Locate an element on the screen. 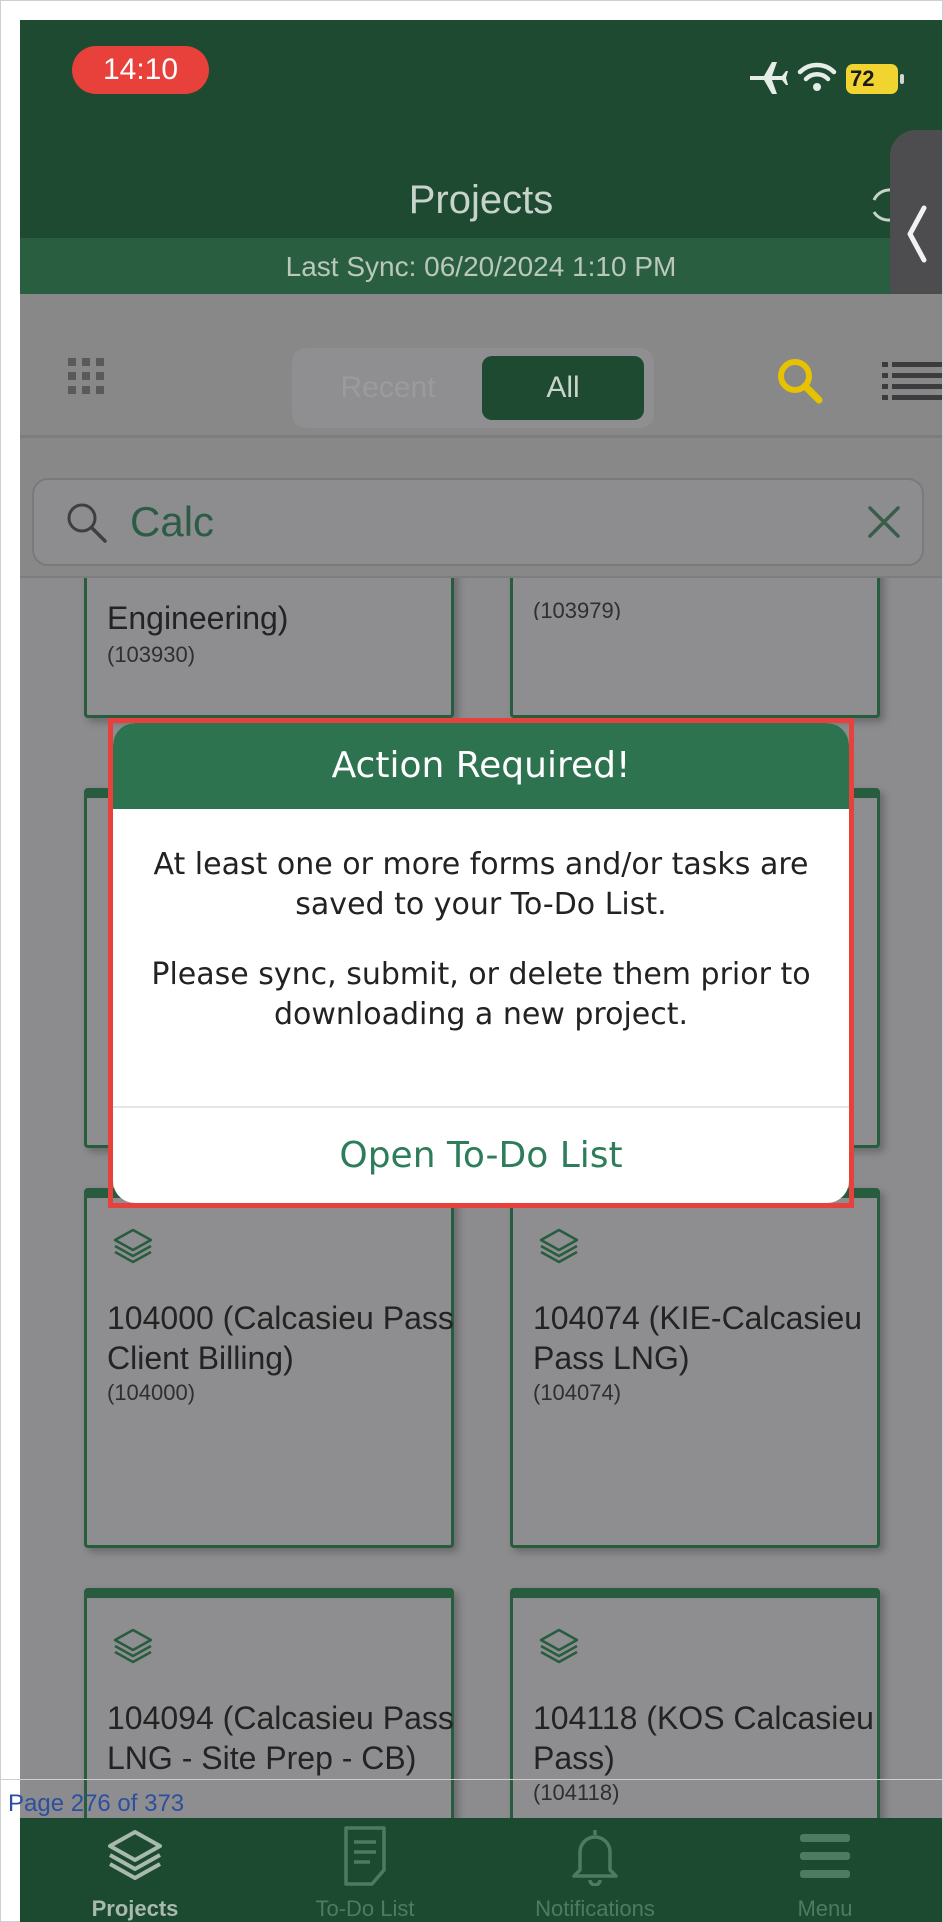 This screenshot has width=943, height=1922. magnifier-icon is located at coordinates (87, 523).